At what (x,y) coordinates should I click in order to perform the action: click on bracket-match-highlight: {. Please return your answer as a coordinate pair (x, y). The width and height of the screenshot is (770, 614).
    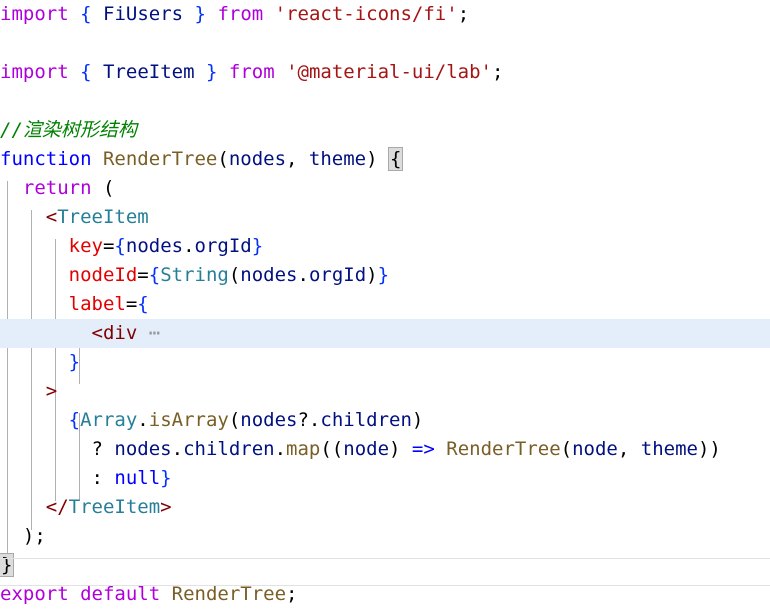
    Looking at the image, I should click on (395, 159).